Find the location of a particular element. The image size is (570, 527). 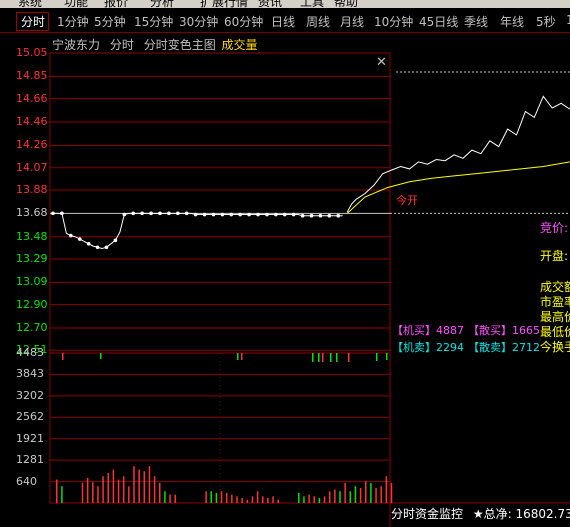

volume-tick-label: 1921 is located at coordinates (30, 438).